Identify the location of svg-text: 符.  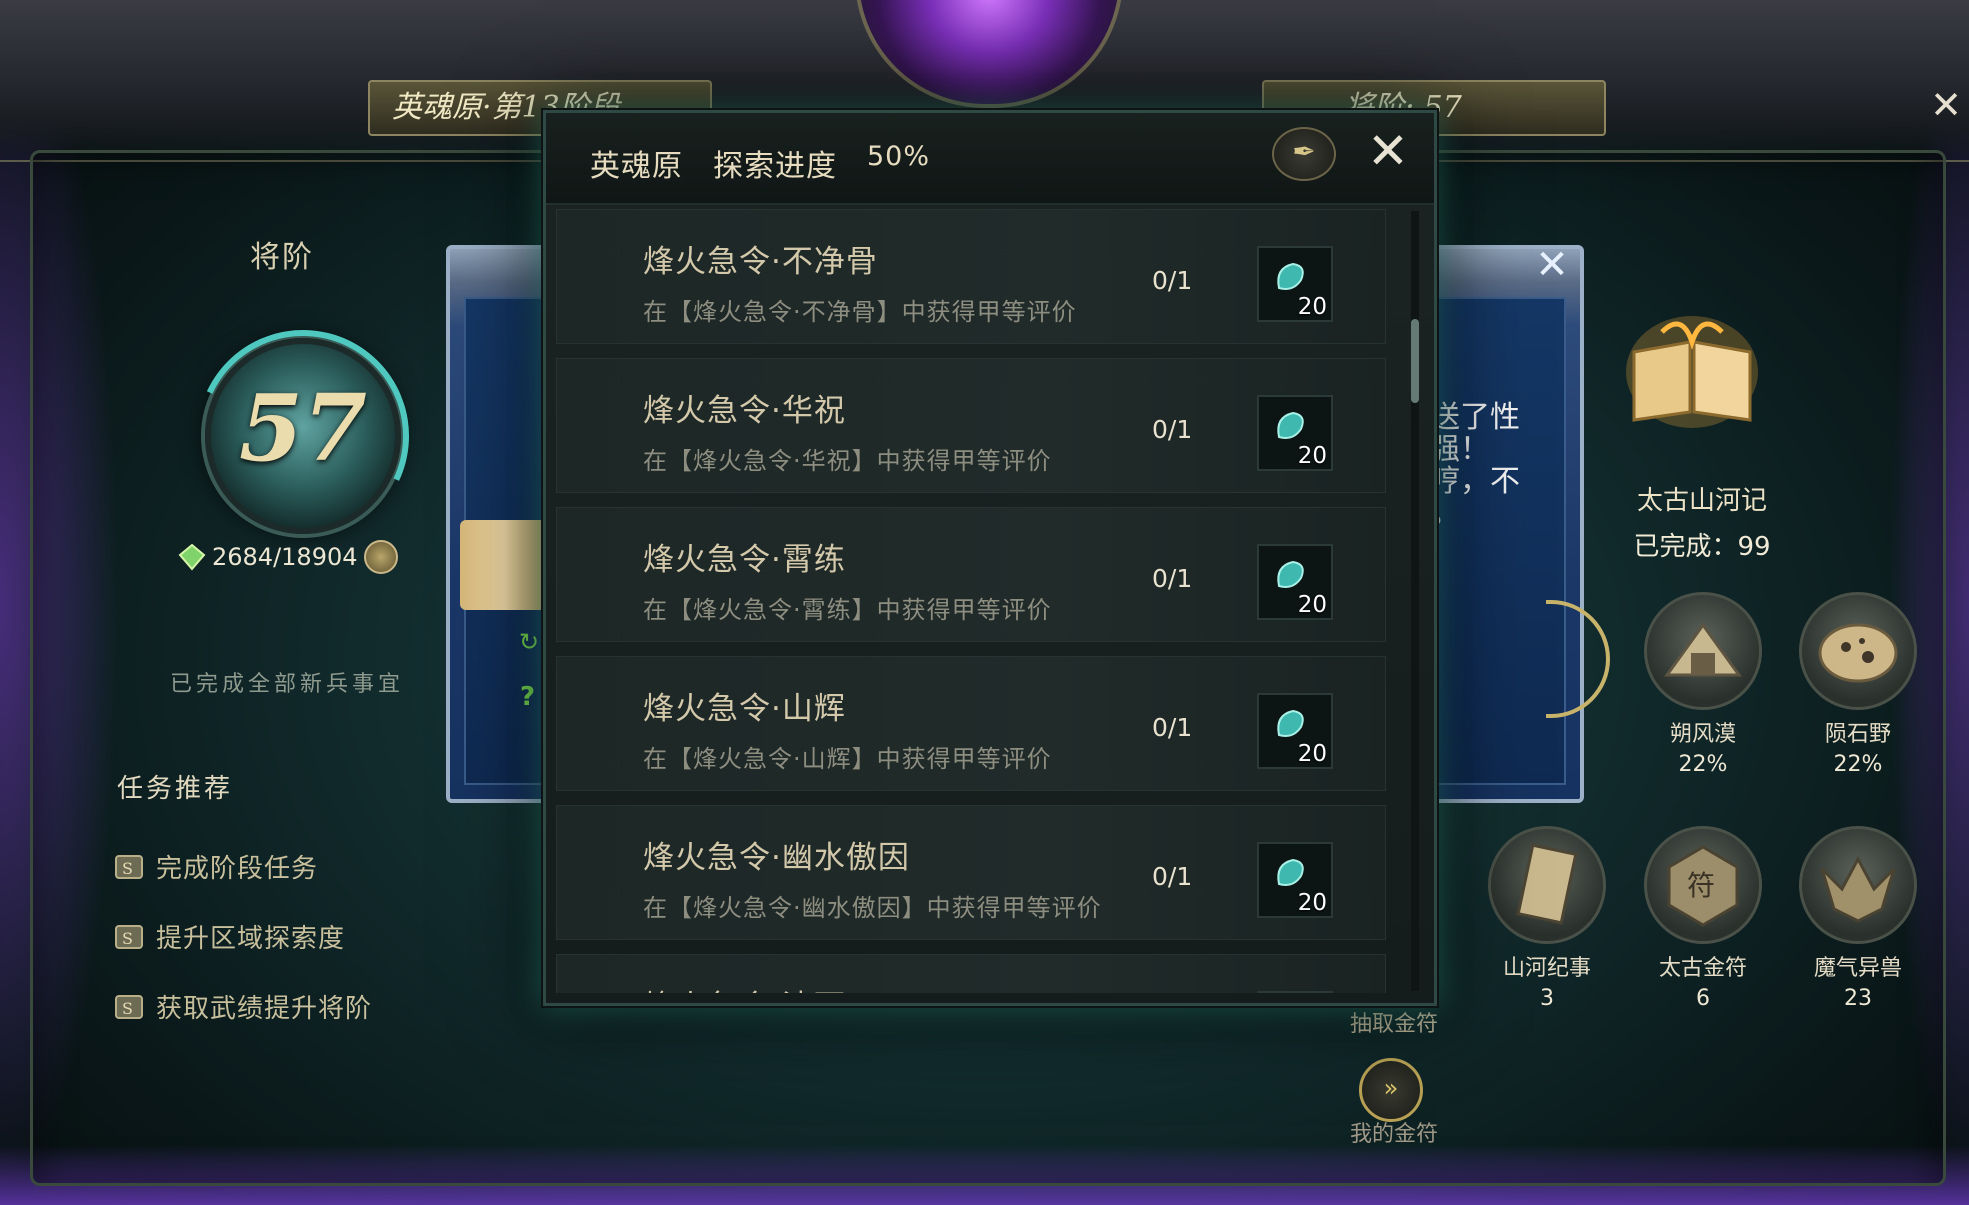
(1701, 885).